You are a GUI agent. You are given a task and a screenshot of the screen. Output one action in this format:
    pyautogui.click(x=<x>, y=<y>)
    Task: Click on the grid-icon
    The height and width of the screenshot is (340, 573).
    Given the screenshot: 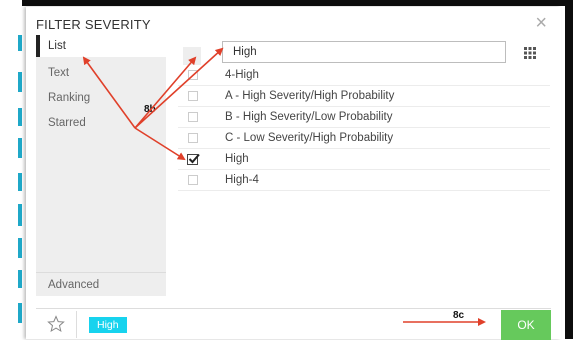 What is the action you would take?
    pyautogui.click(x=530, y=53)
    